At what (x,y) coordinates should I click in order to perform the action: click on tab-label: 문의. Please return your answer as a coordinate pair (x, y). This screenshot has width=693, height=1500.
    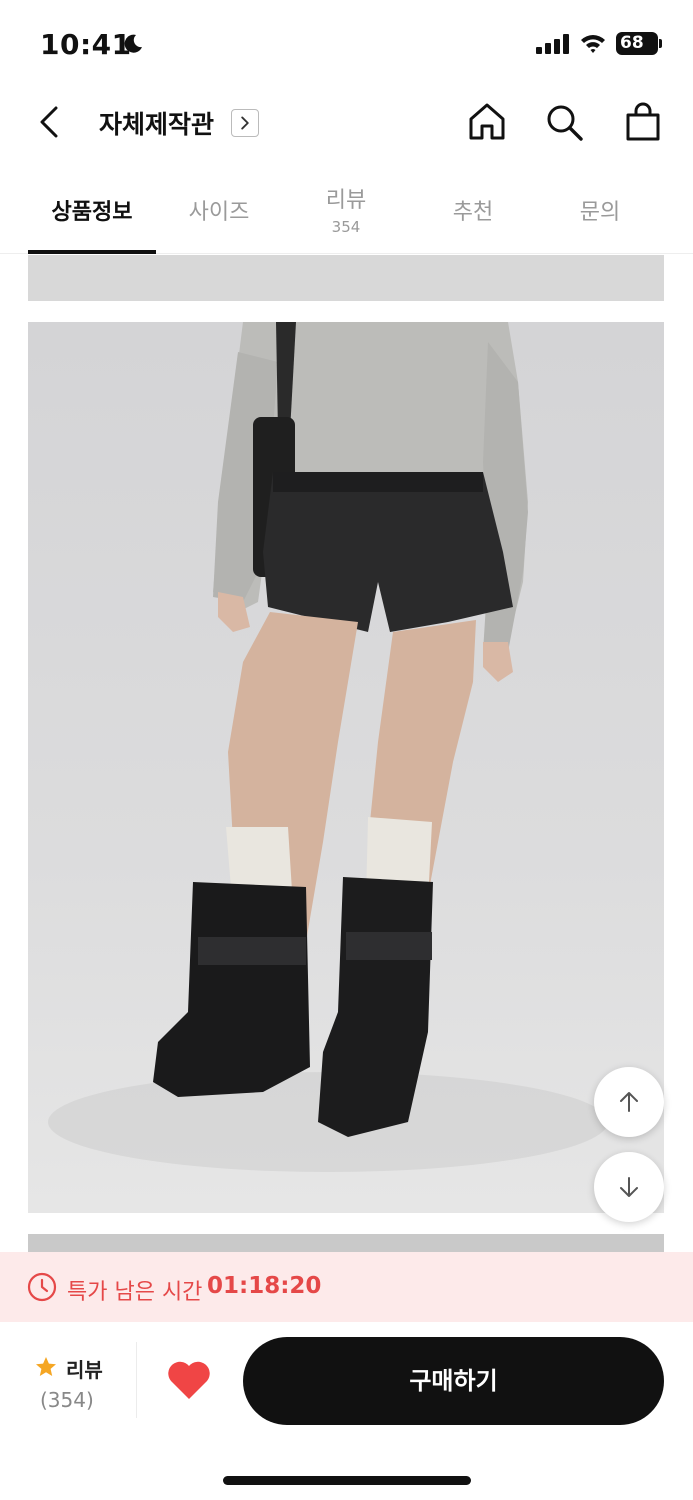
    Looking at the image, I should click on (600, 212).